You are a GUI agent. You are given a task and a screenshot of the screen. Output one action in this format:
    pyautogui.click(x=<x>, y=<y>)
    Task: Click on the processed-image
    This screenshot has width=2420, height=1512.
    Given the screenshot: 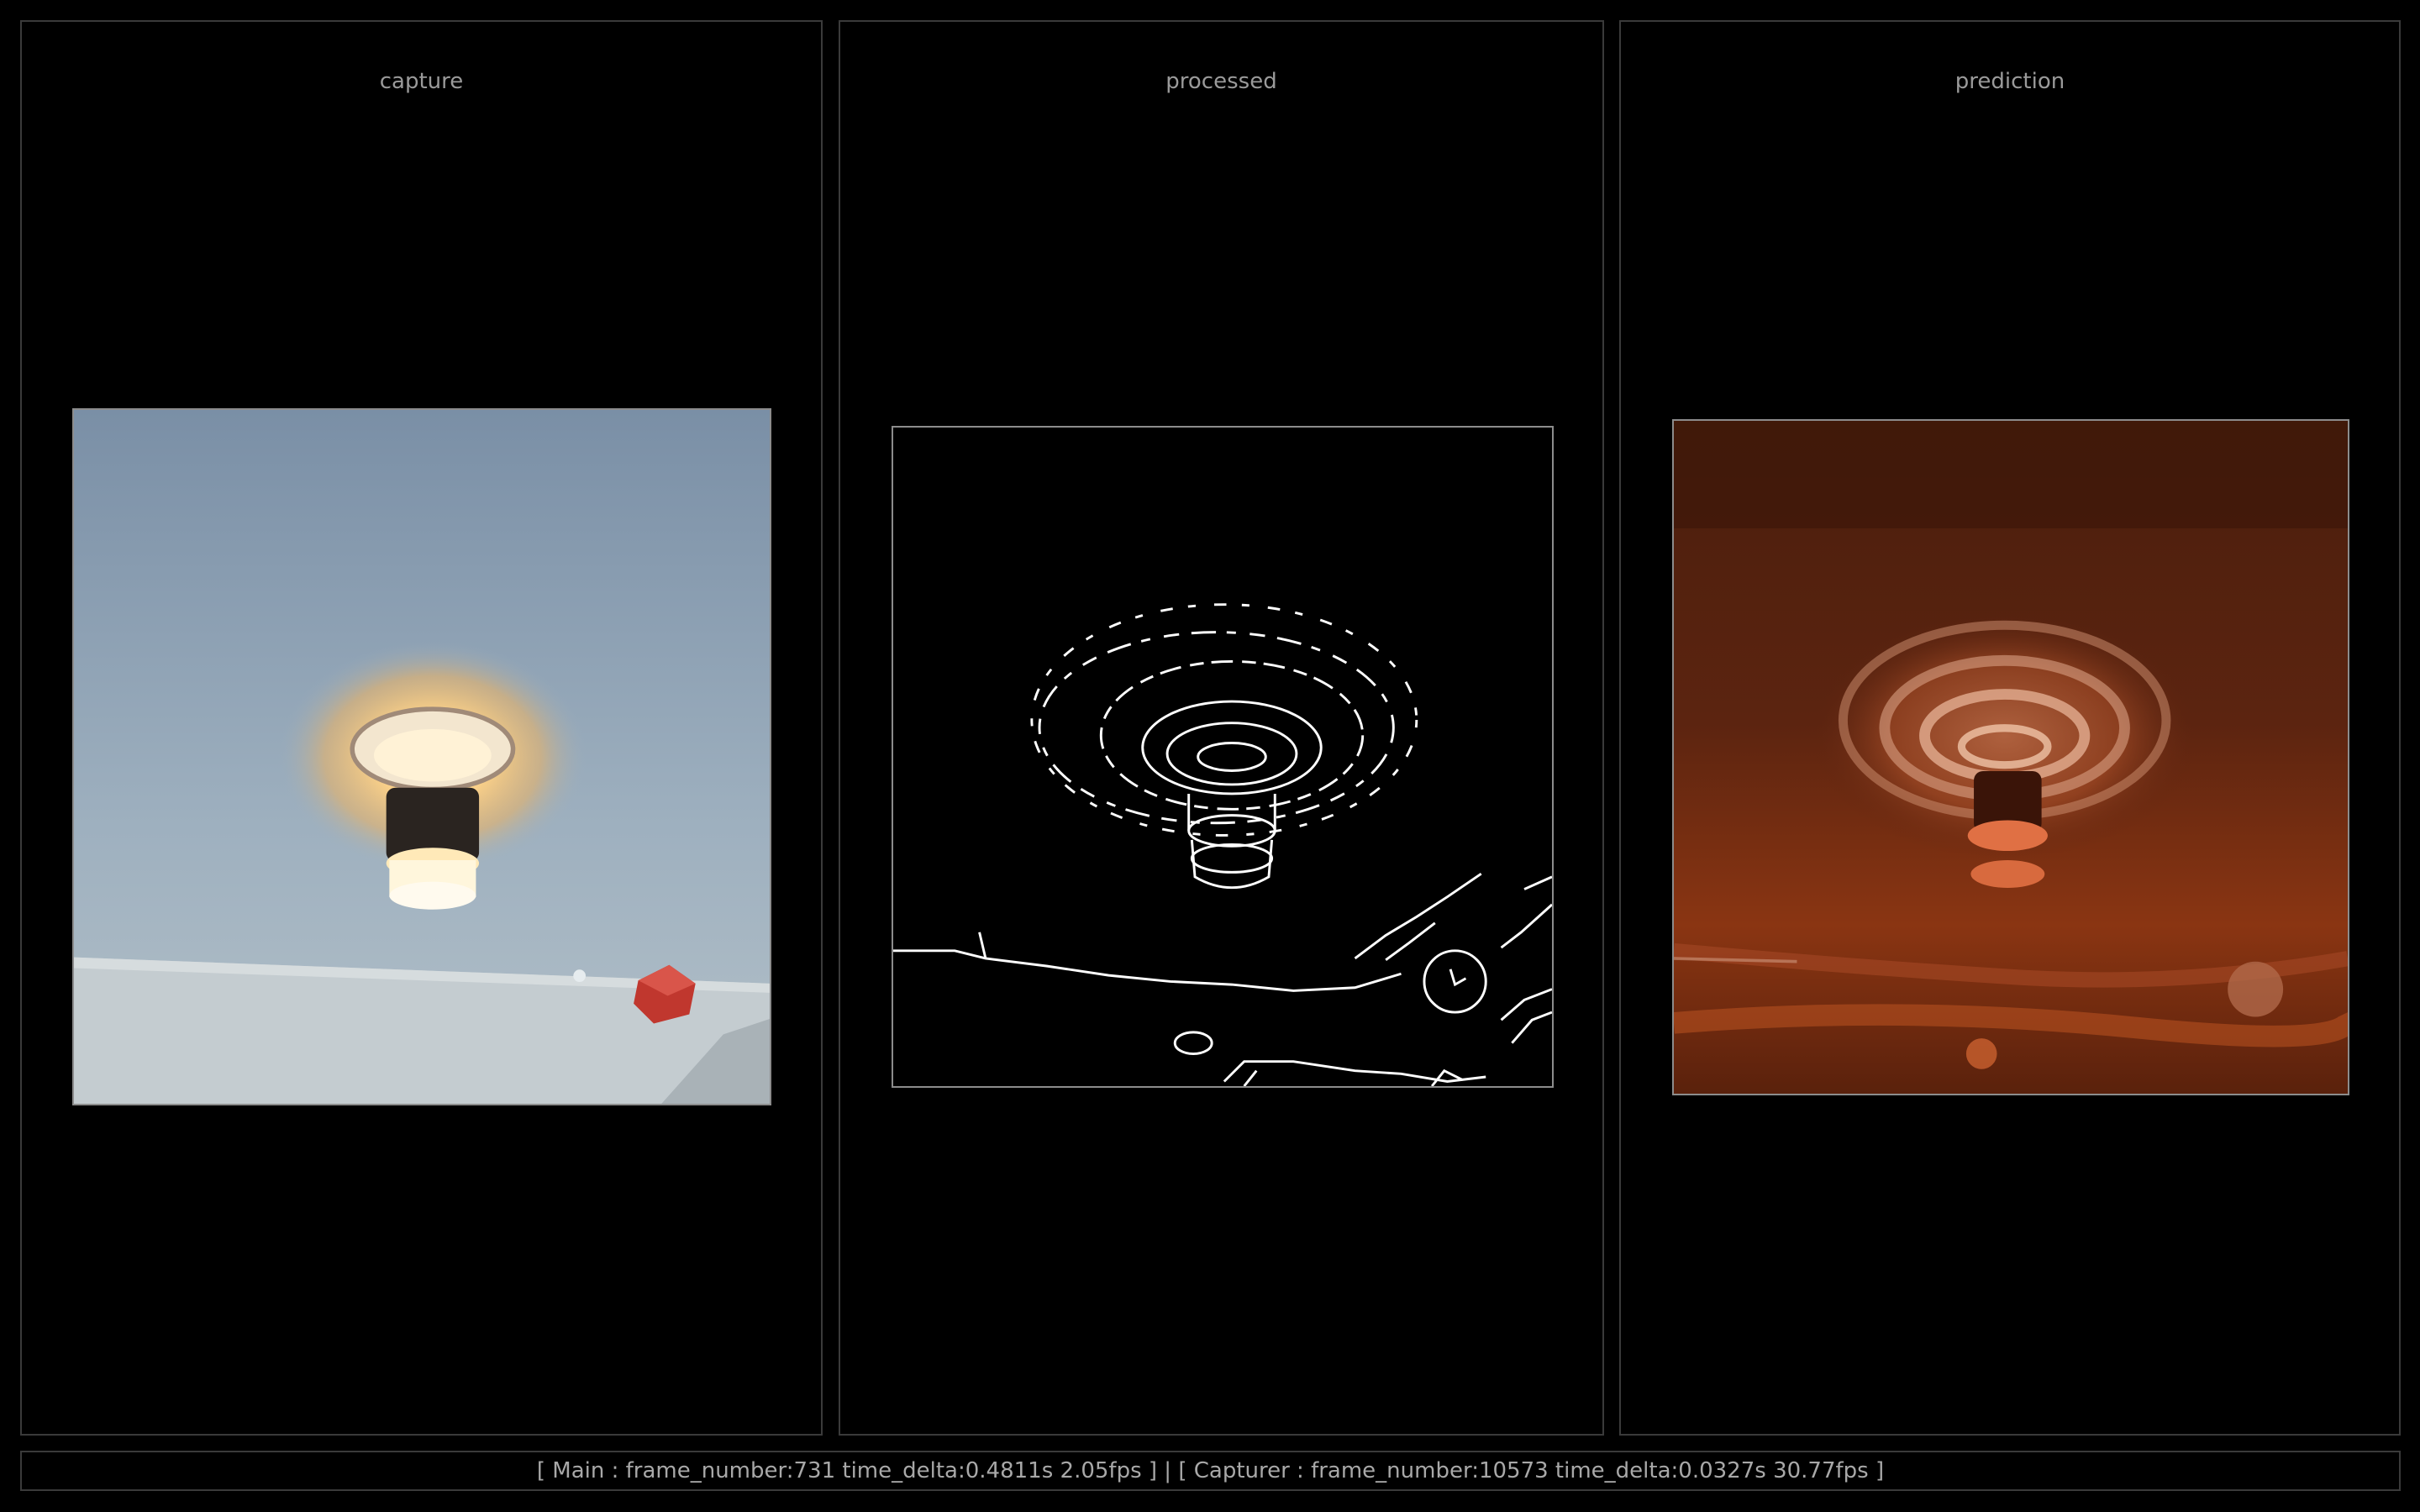 What is the action you would take?
    pyautogui.click(x=1223, y=757)
    